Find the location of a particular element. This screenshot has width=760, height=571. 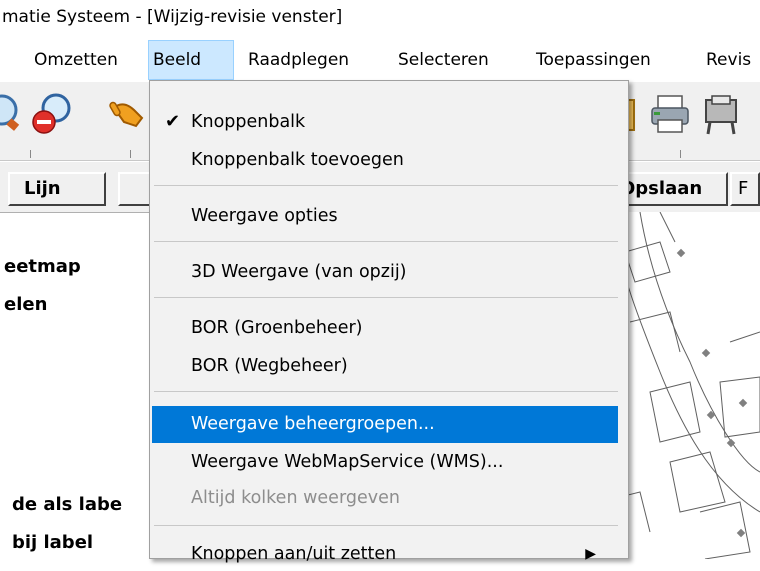

menu-item-label: Knoppenbalk is located at coordinates (248, 122).